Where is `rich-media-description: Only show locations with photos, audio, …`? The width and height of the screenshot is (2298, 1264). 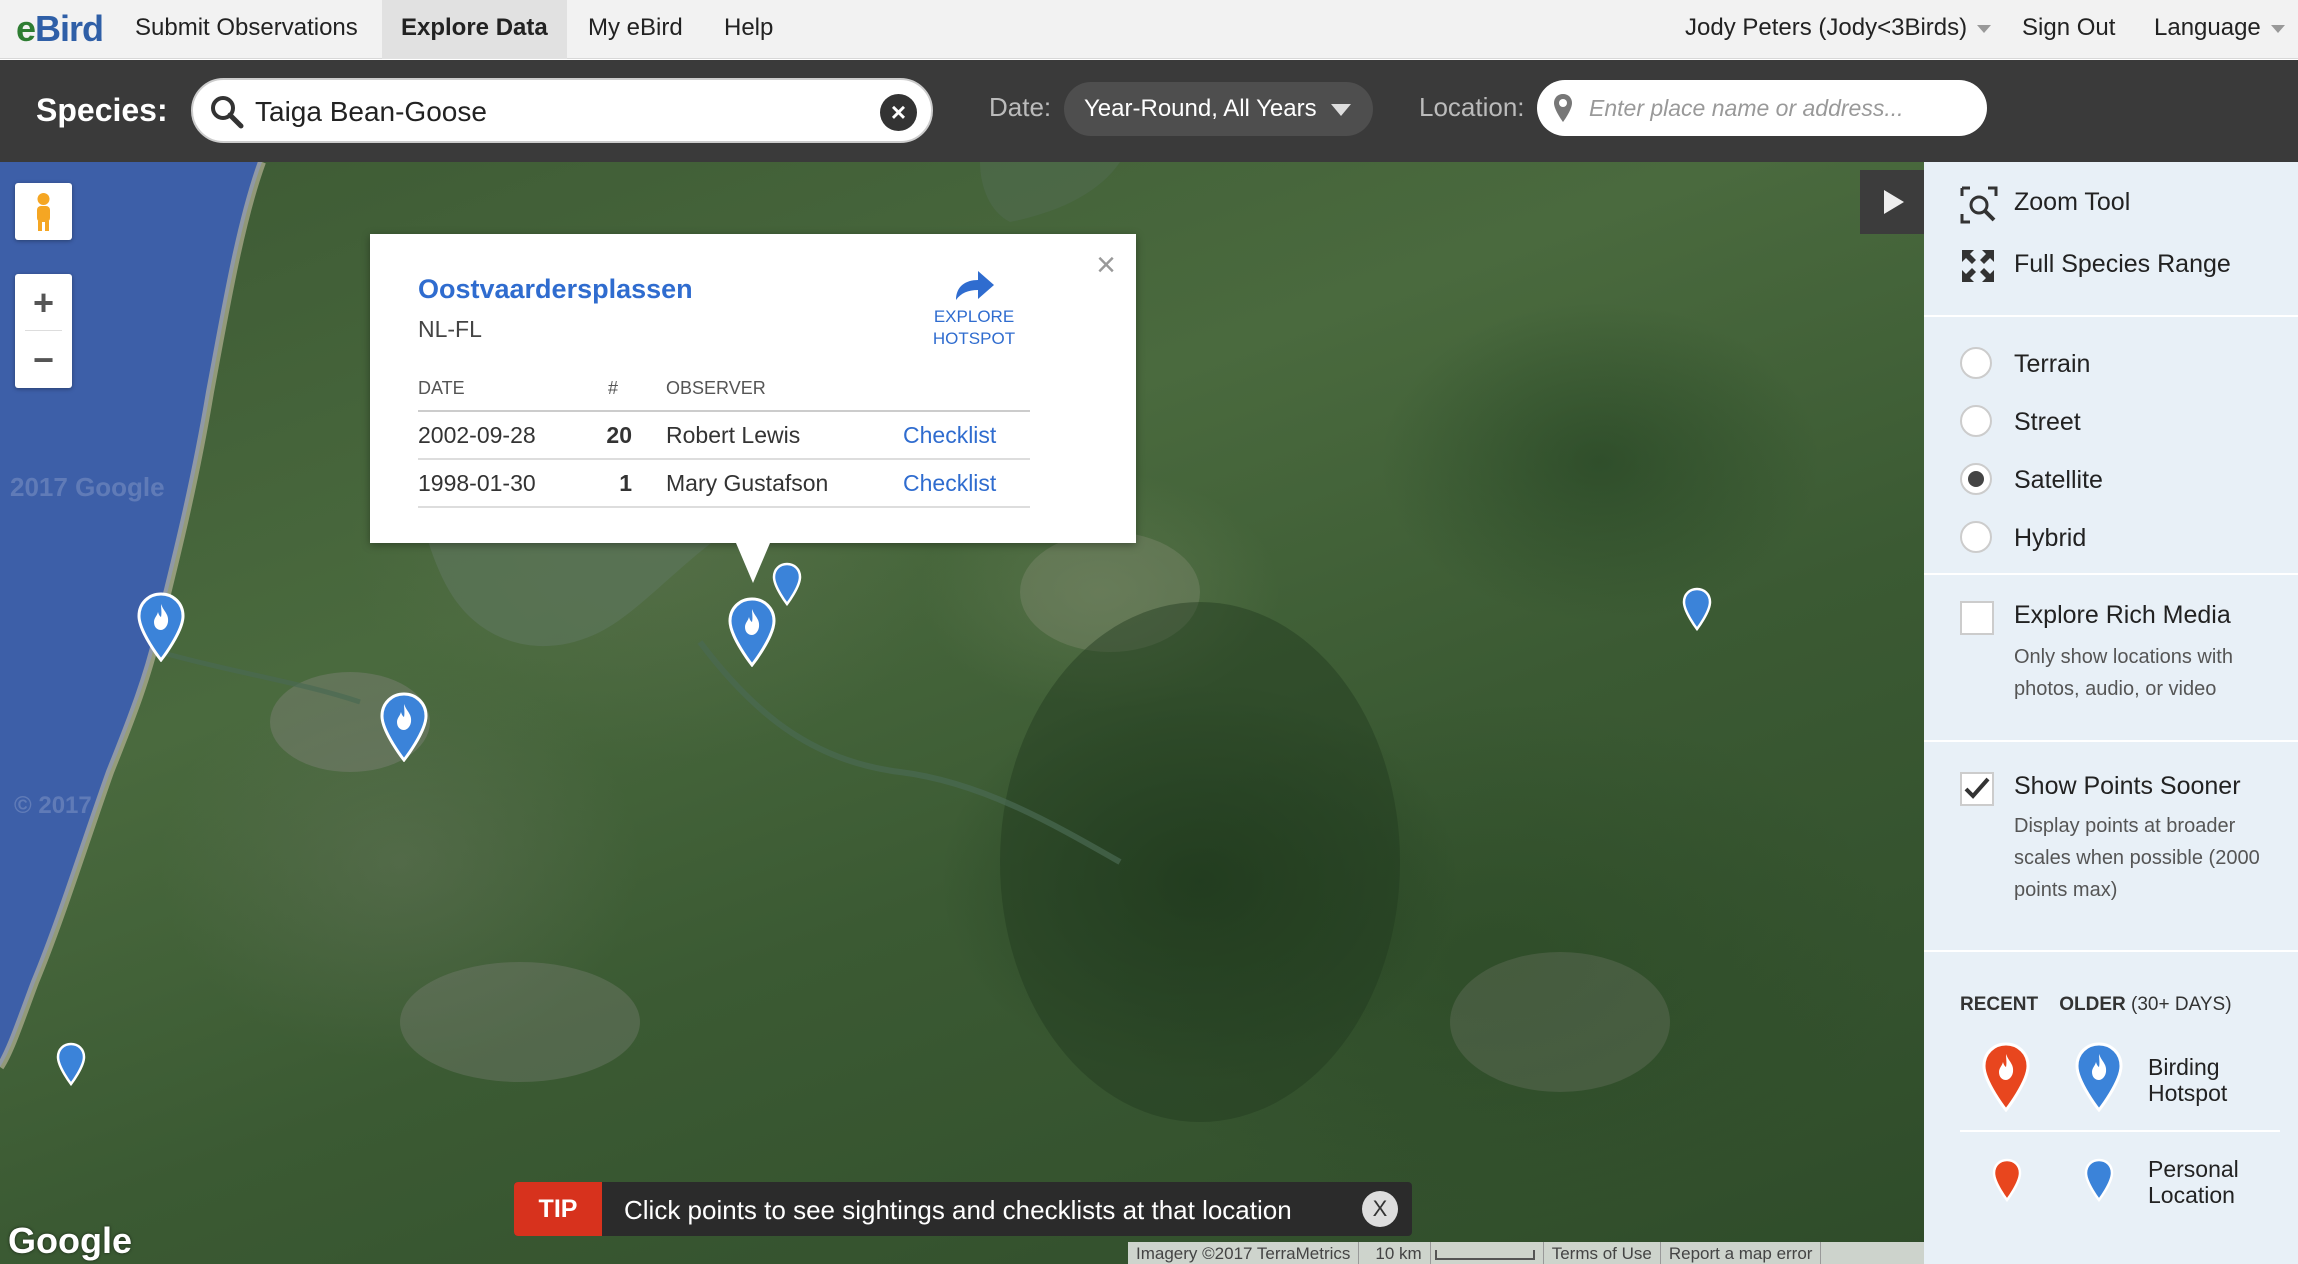 rich-media-description: Only show locations with photos, audio, … is located at coordinates (2123, 673).